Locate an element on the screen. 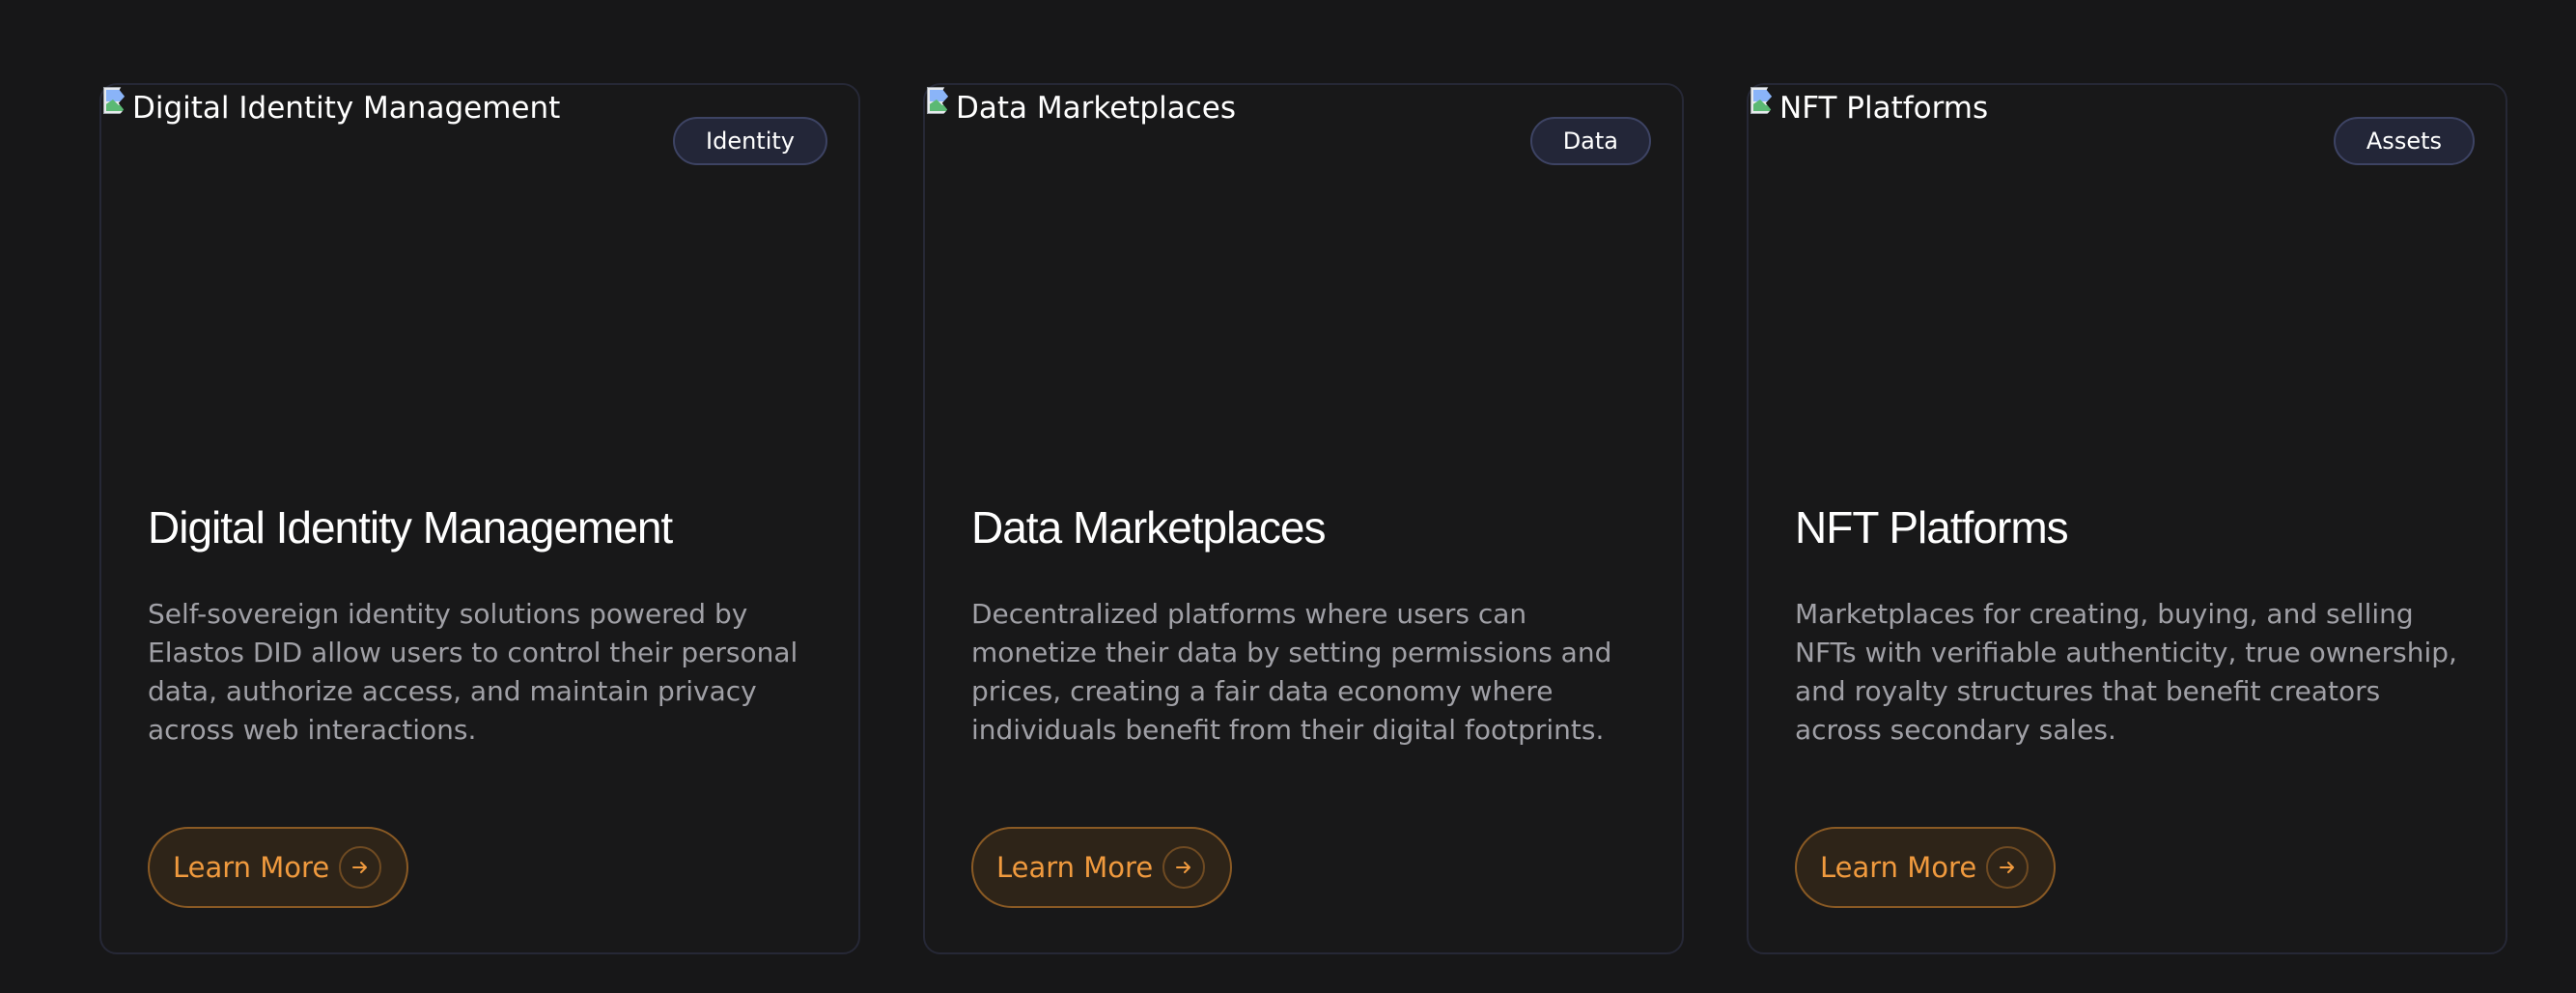  card-image: Digital Identity Management is located at coordinates (331, 114).